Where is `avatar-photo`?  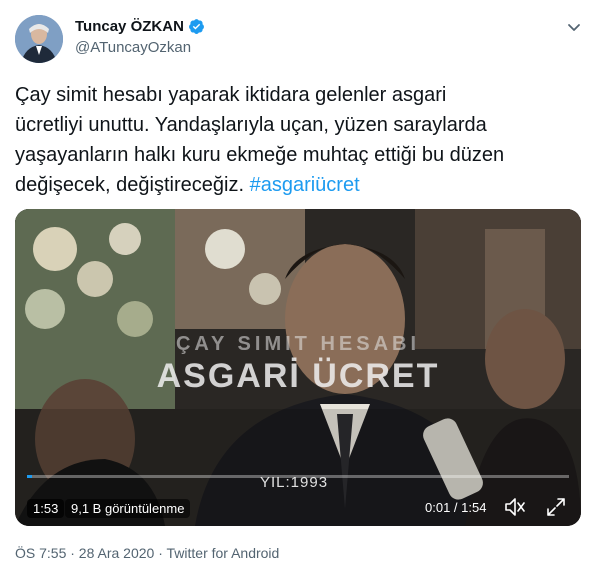 avatar-photo is located at coordinates (39, 39).